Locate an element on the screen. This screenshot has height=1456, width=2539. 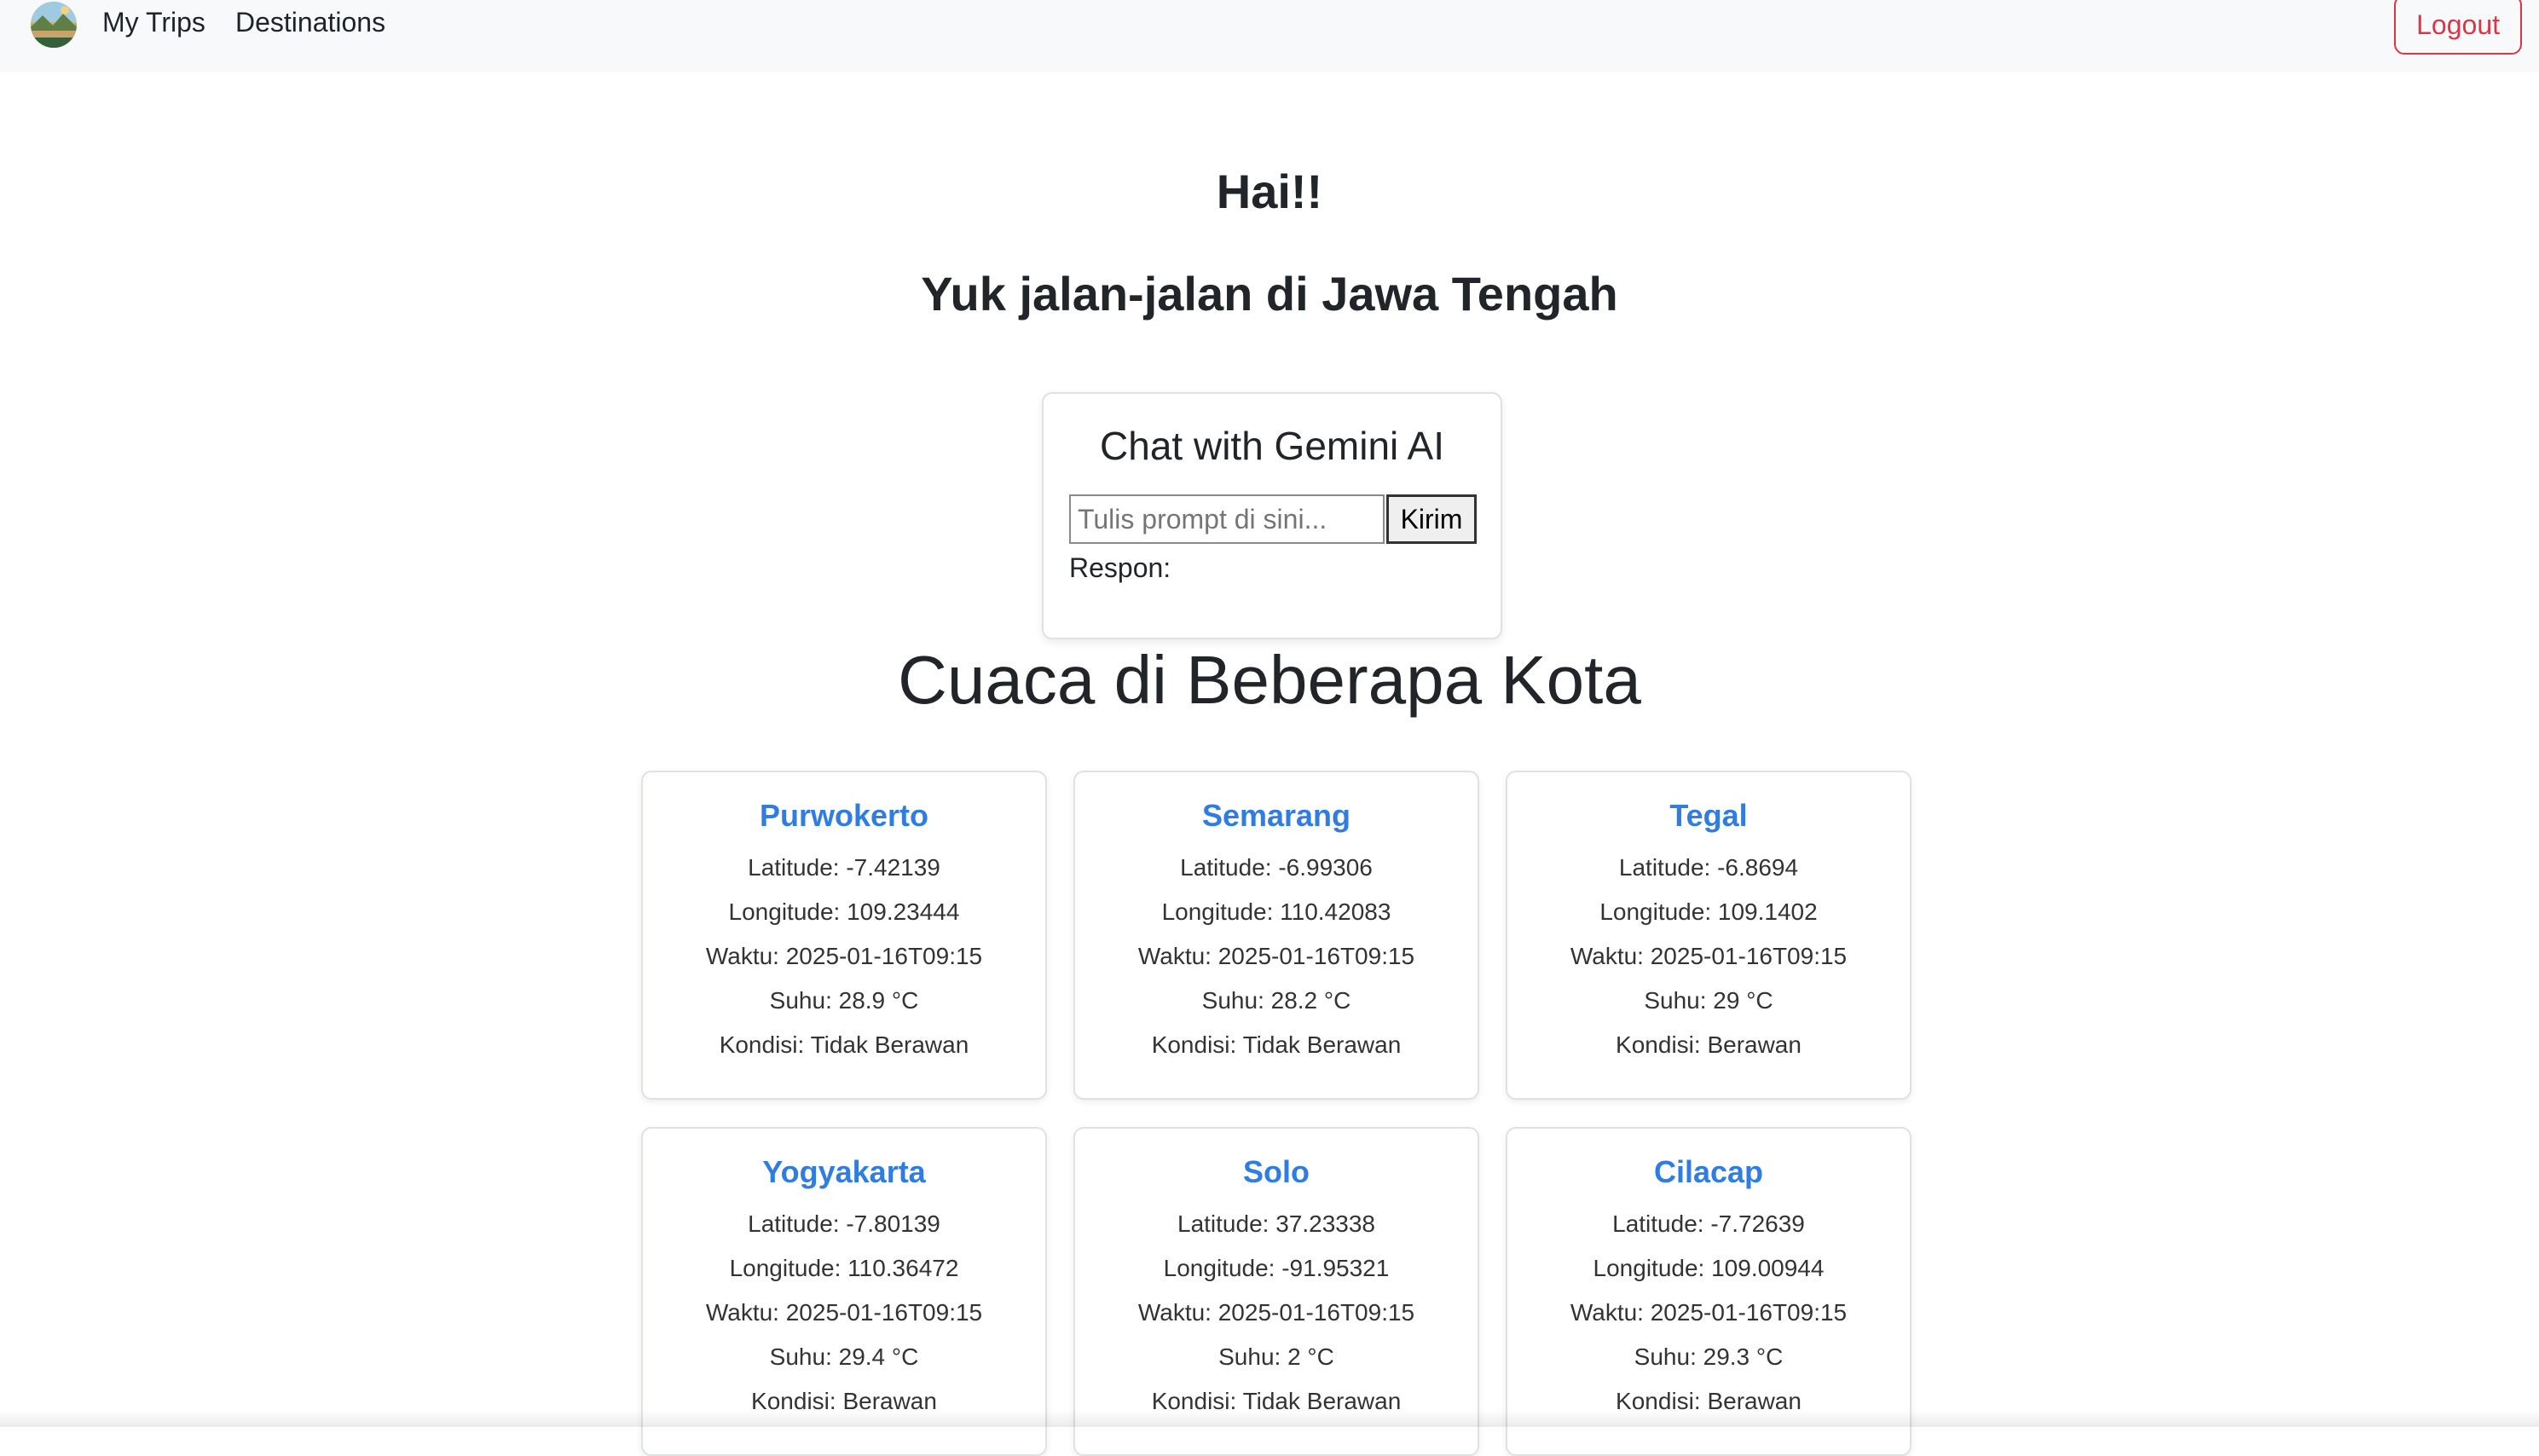
send-button: Kirim is located at coordinates (1431, 519).